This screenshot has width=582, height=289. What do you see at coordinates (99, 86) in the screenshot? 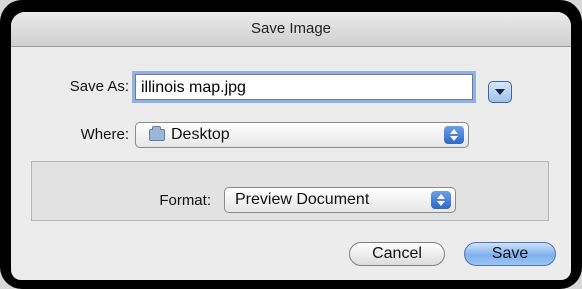
I see `save-as-label: Save As:` at bounding box center [99, 86].